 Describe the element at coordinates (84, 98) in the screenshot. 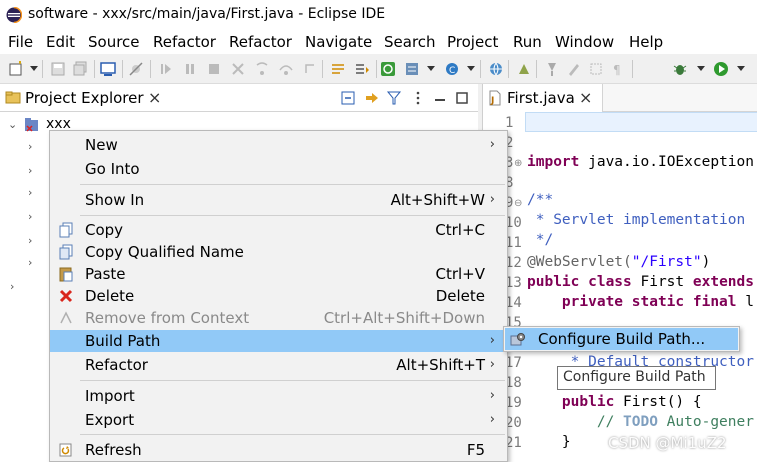

I see `project-explorer-tab-label: Project Explorer` at that location.